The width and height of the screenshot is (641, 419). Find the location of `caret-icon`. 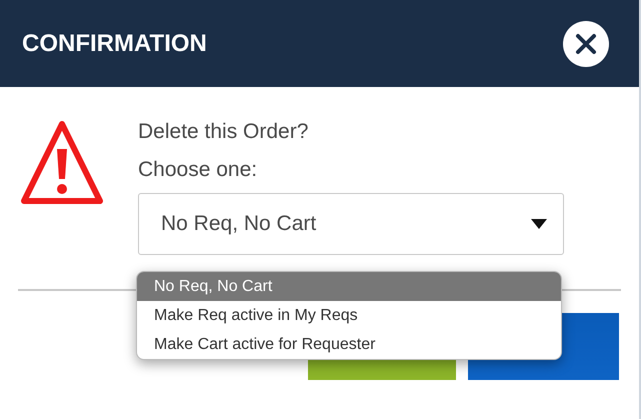

caret-icon is located at coordinates (539, 224).